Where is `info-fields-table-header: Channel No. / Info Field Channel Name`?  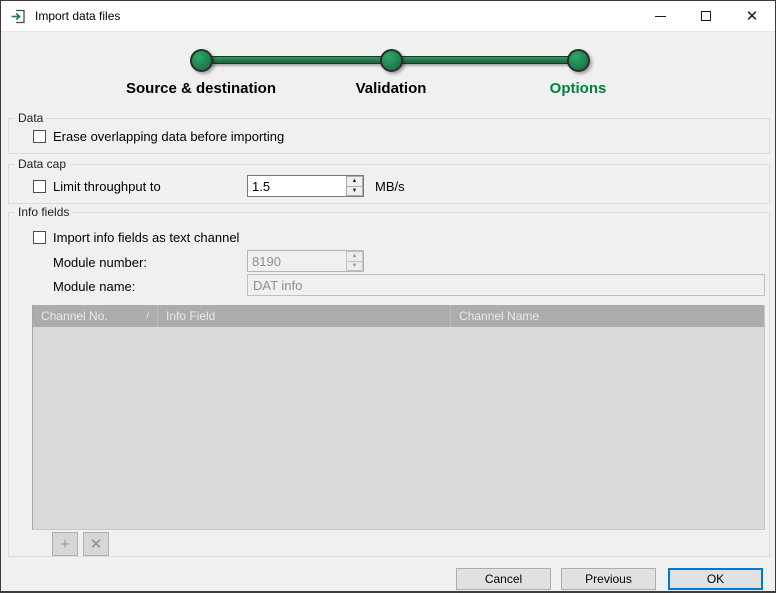
info-fields-table-header: Channel No. / Info Field Channel Name is located at coordinates (398, 316).